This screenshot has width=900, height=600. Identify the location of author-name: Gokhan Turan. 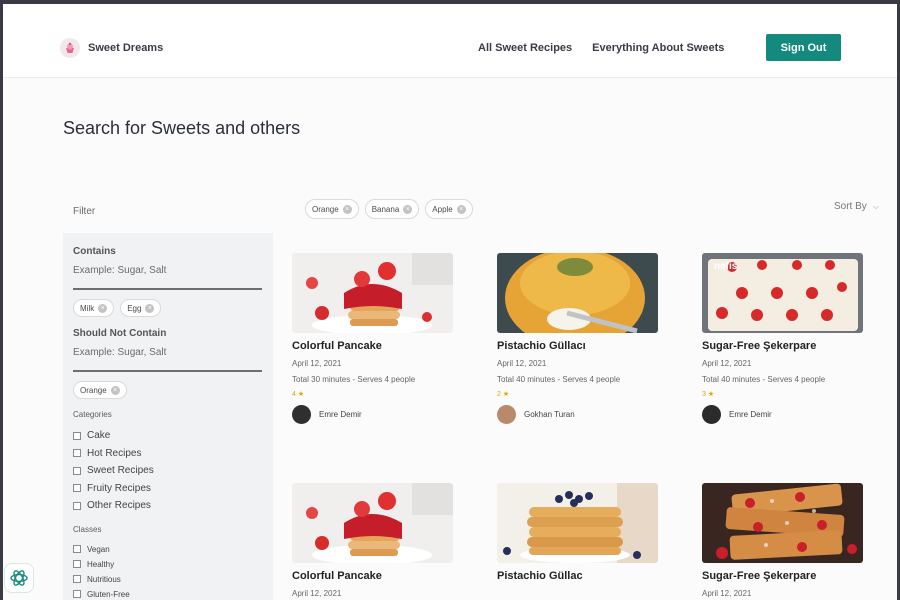
(549, 414).